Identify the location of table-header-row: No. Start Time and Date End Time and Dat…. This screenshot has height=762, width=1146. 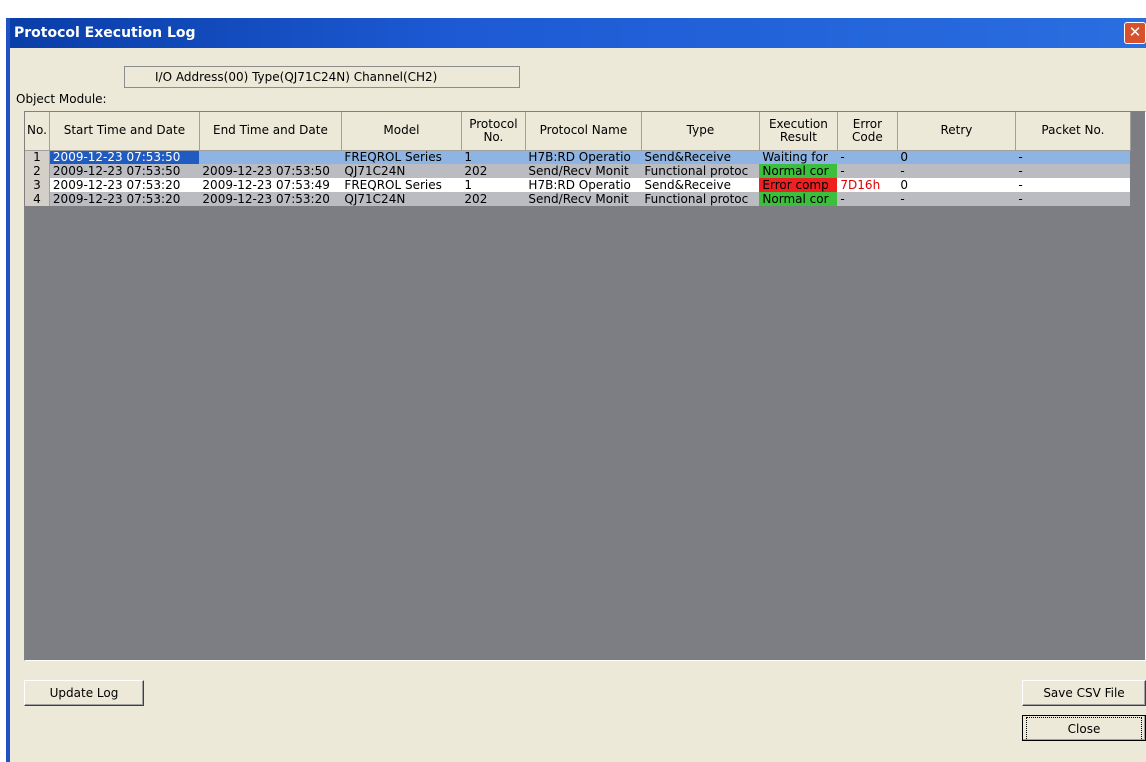
(578, 131).